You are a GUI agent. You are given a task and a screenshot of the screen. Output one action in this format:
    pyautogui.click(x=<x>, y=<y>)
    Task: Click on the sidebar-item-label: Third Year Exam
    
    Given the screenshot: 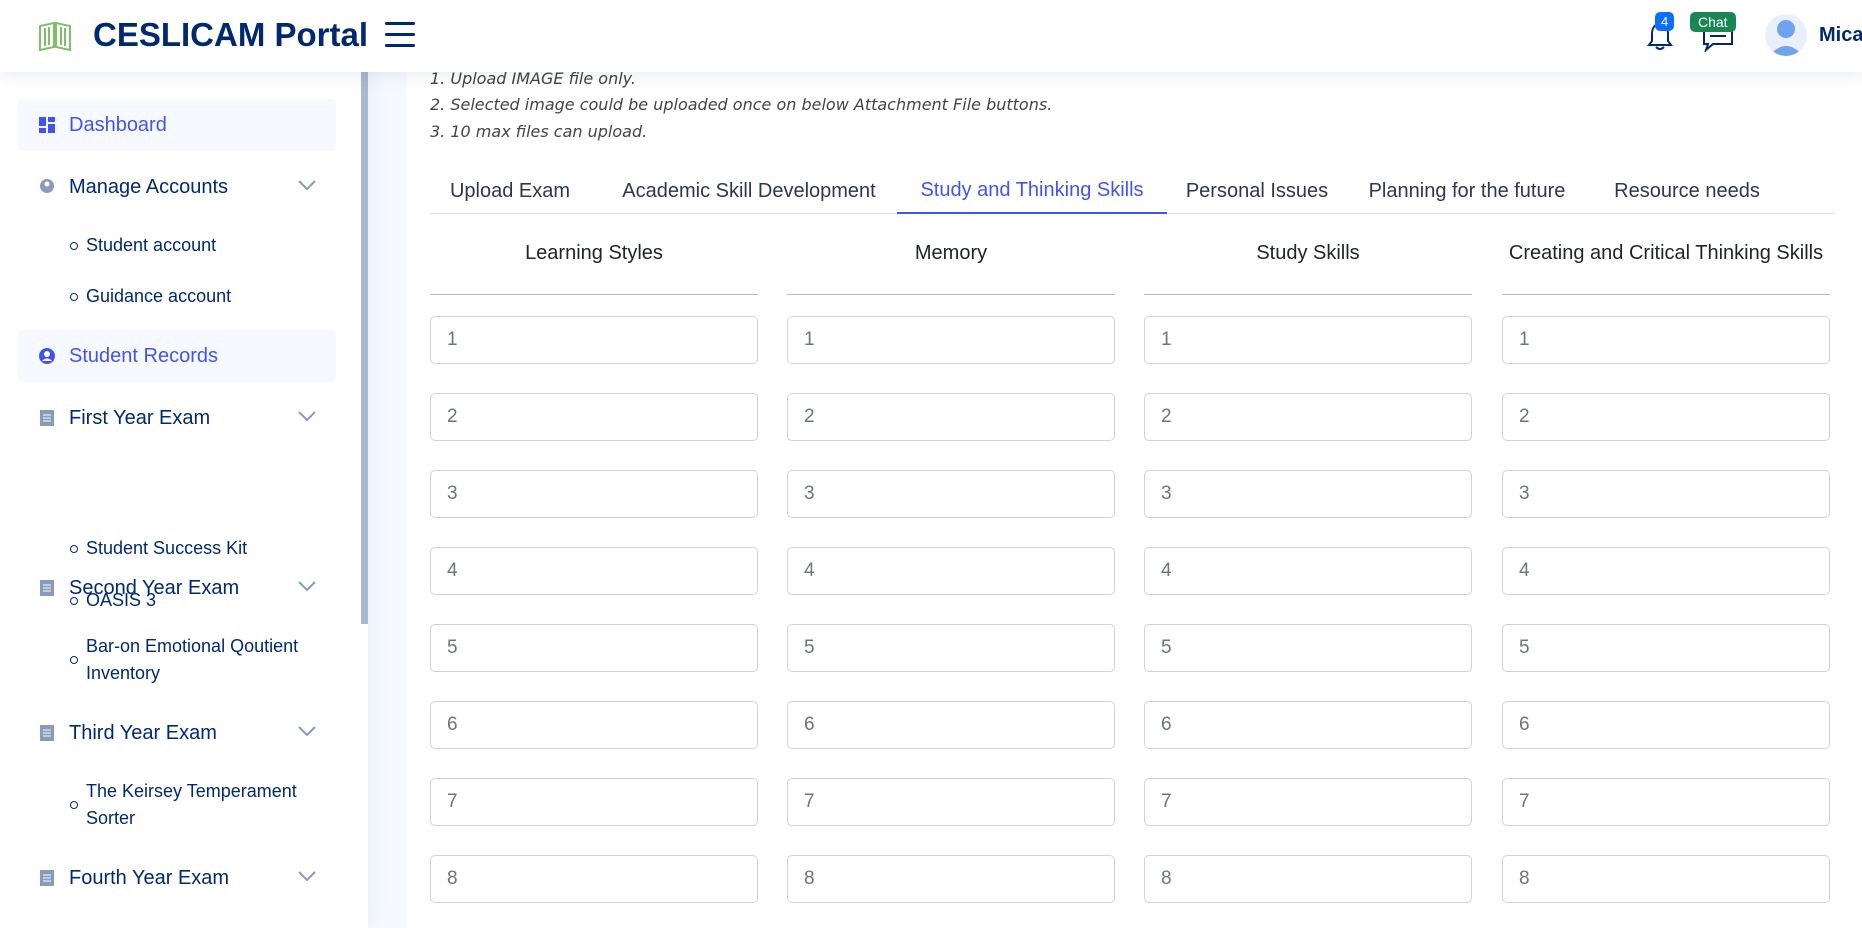 What is the action you would take?
    pyautogui.click(x=143, y=732)
    